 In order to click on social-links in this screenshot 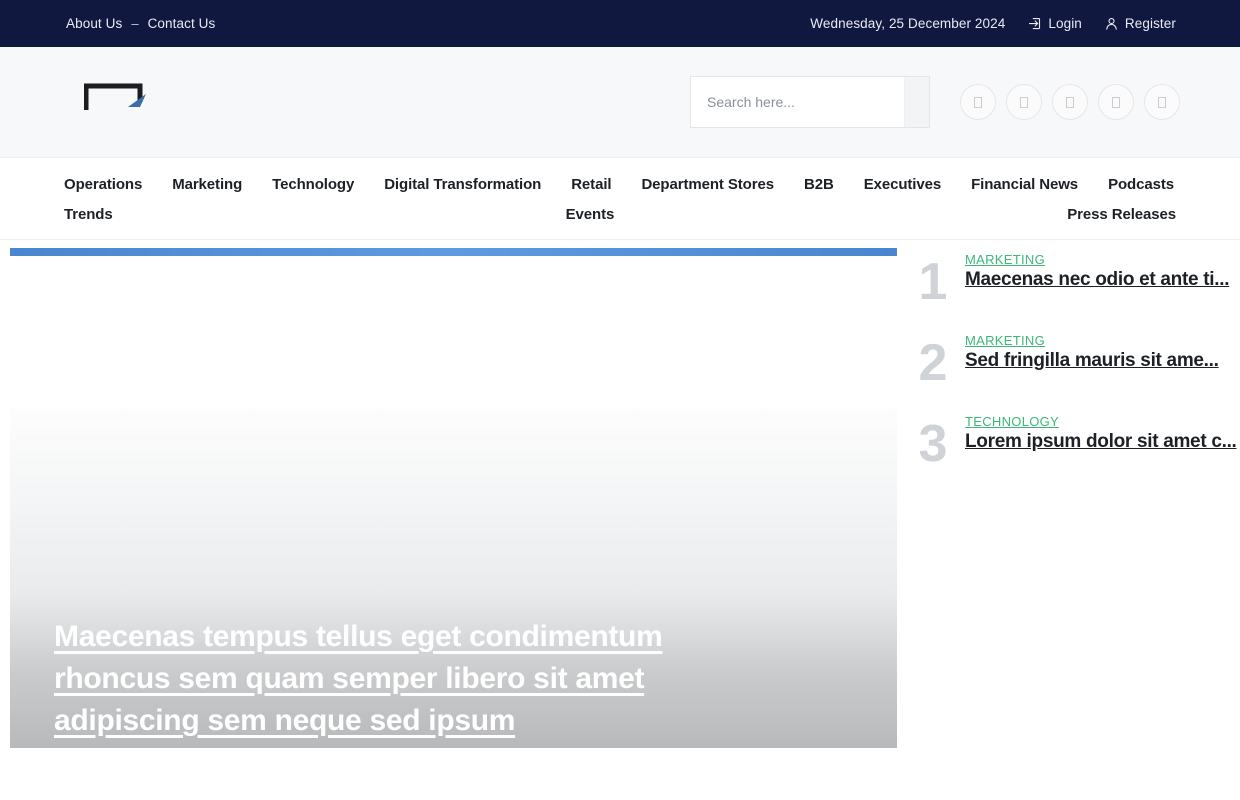, I will do `click(1070, 102)`.